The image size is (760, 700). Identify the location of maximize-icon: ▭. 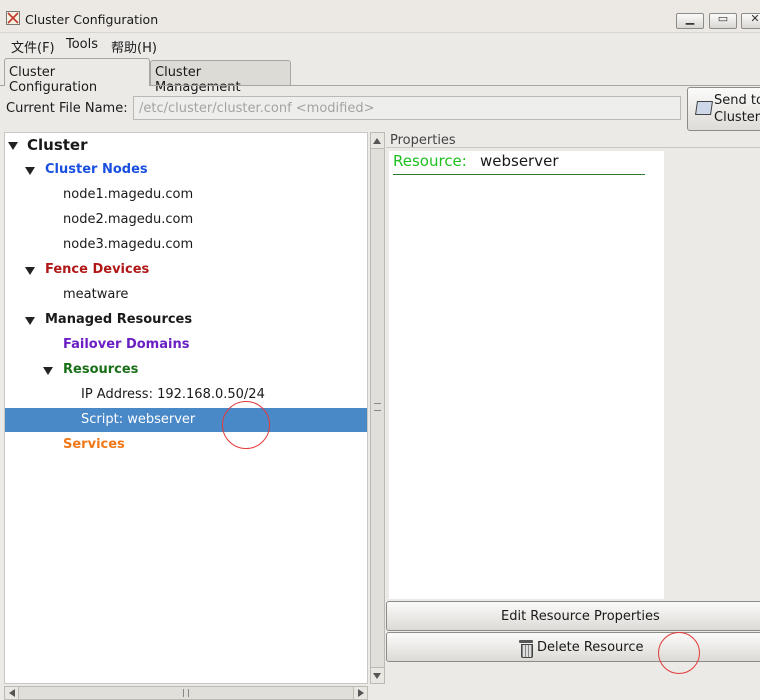
(723, 18).